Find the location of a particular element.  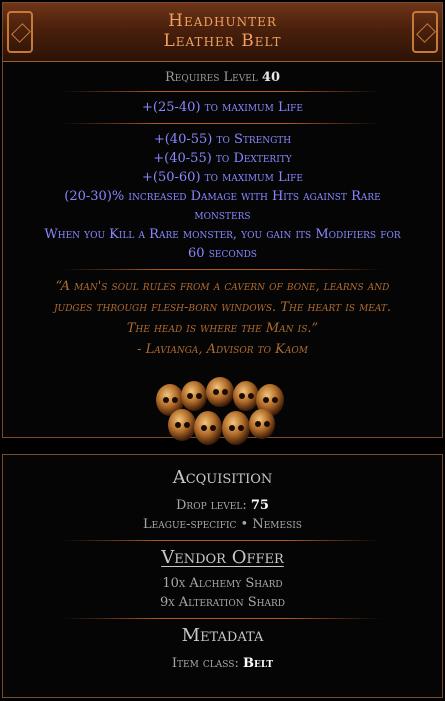

requirements: Requires Level 40 is located at coordinates (222, 77).